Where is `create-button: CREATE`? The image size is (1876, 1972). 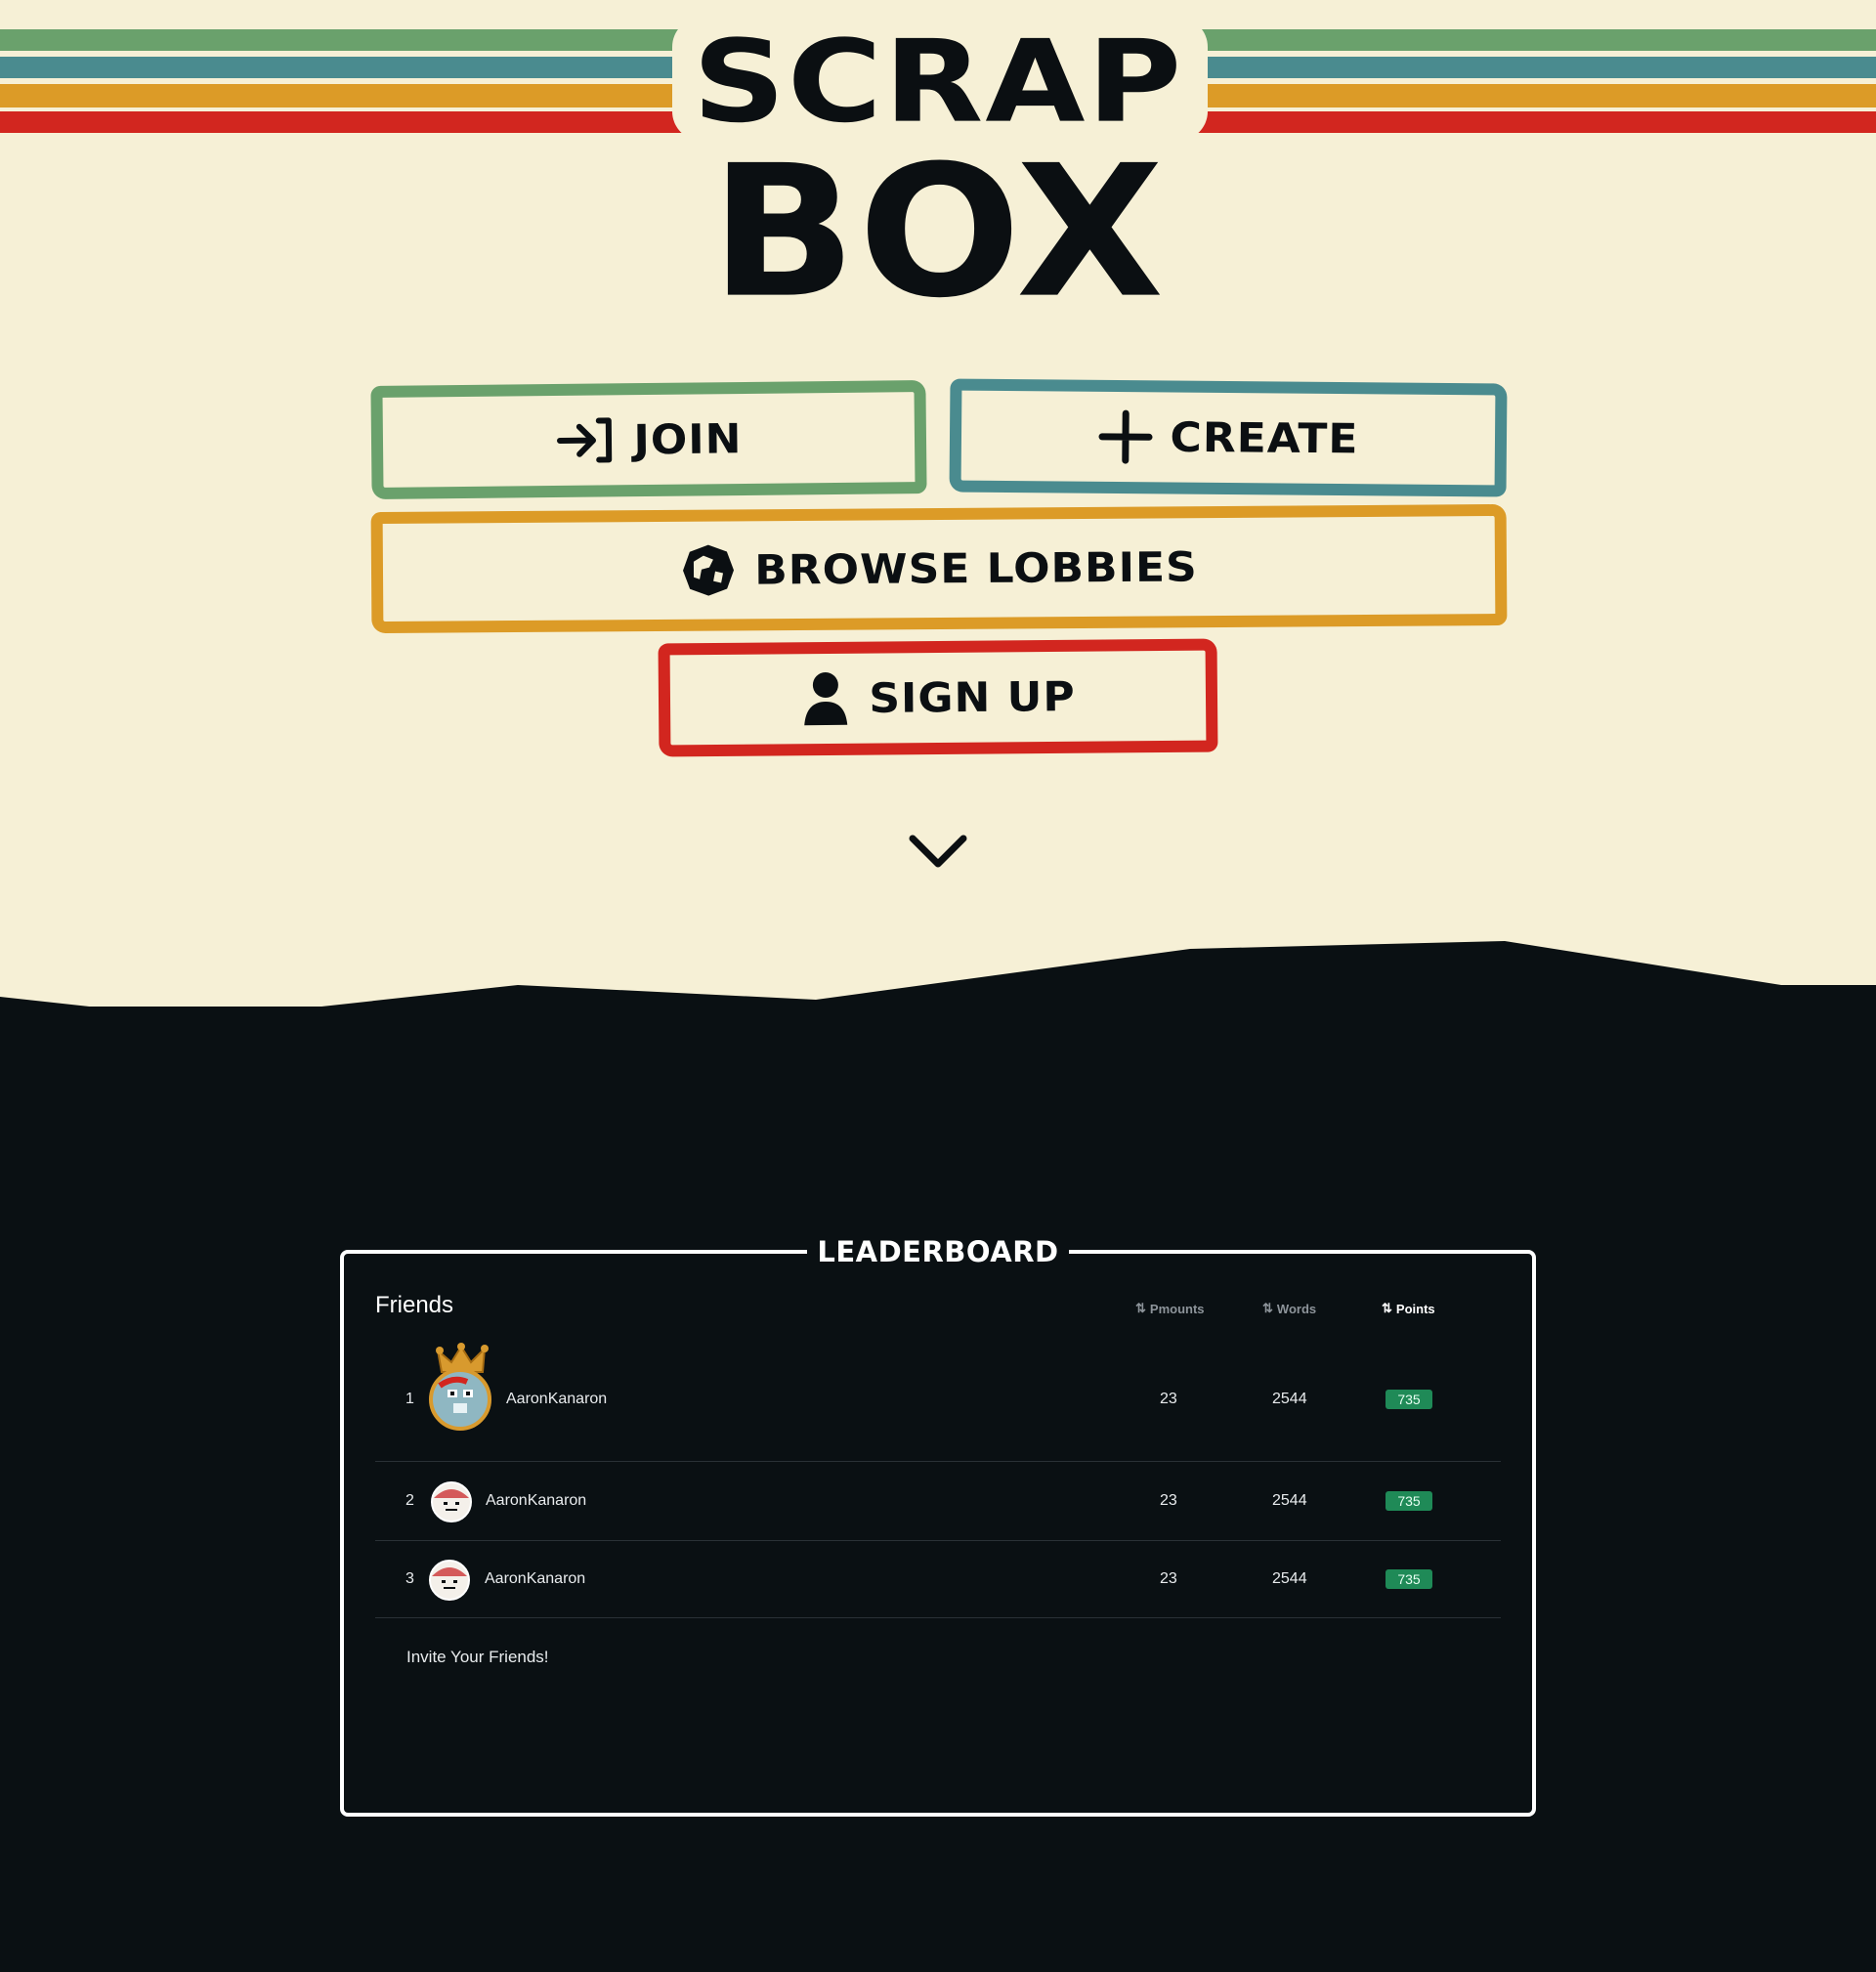 create-button: CREATE is located at coordinates (1228, 437).